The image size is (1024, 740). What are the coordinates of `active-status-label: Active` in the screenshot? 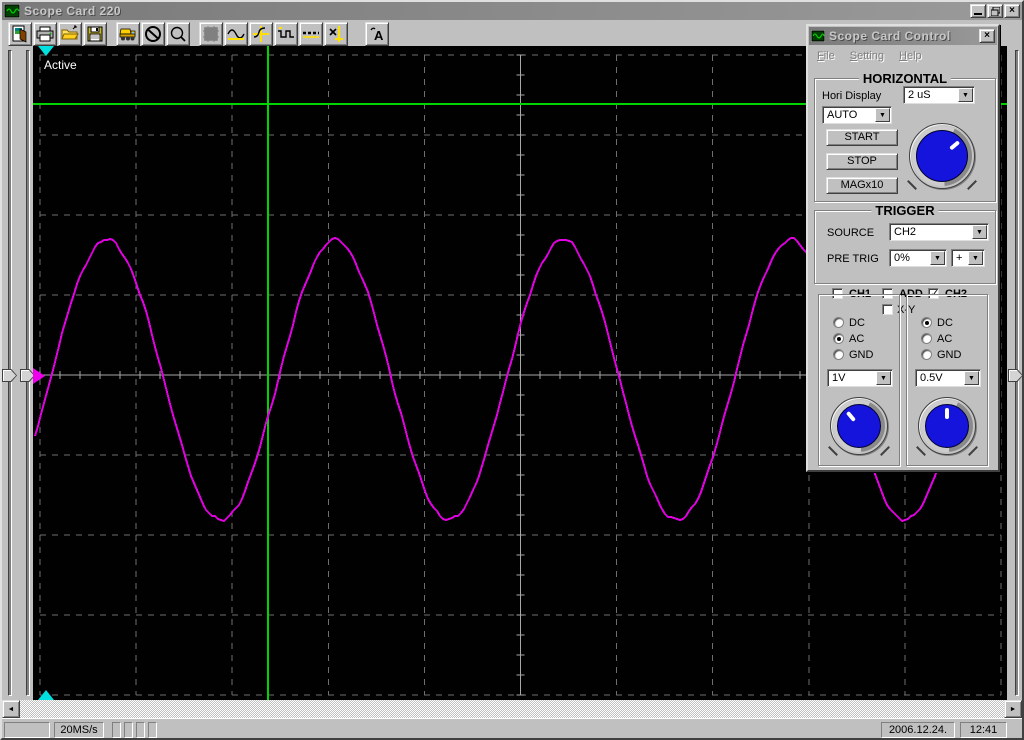 It's located at (60, 65).